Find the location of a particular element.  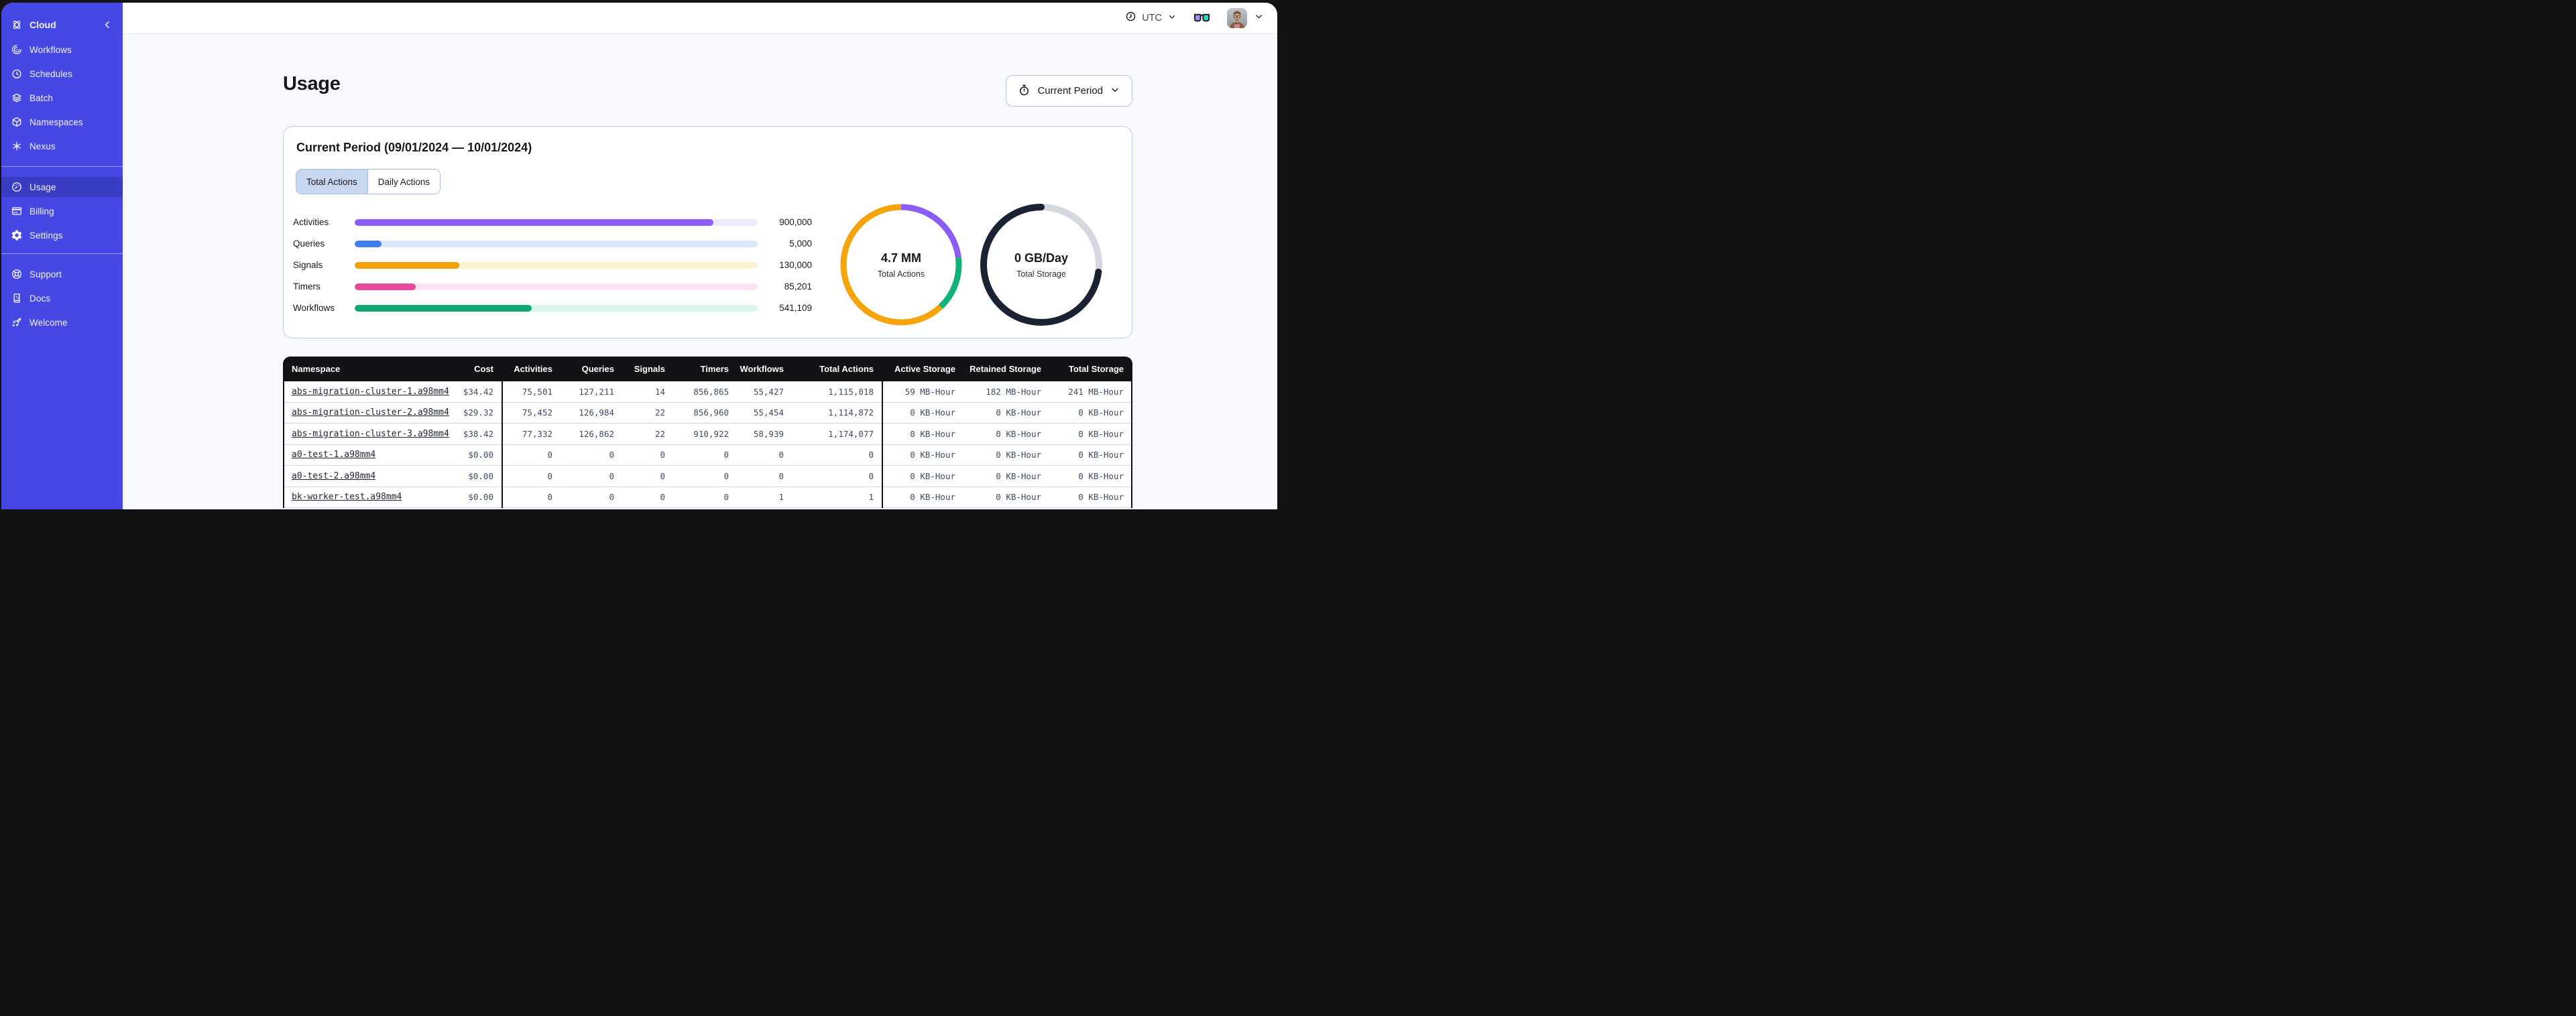

temporal-cloud-logo-icon is located at coordinates (17, 25).